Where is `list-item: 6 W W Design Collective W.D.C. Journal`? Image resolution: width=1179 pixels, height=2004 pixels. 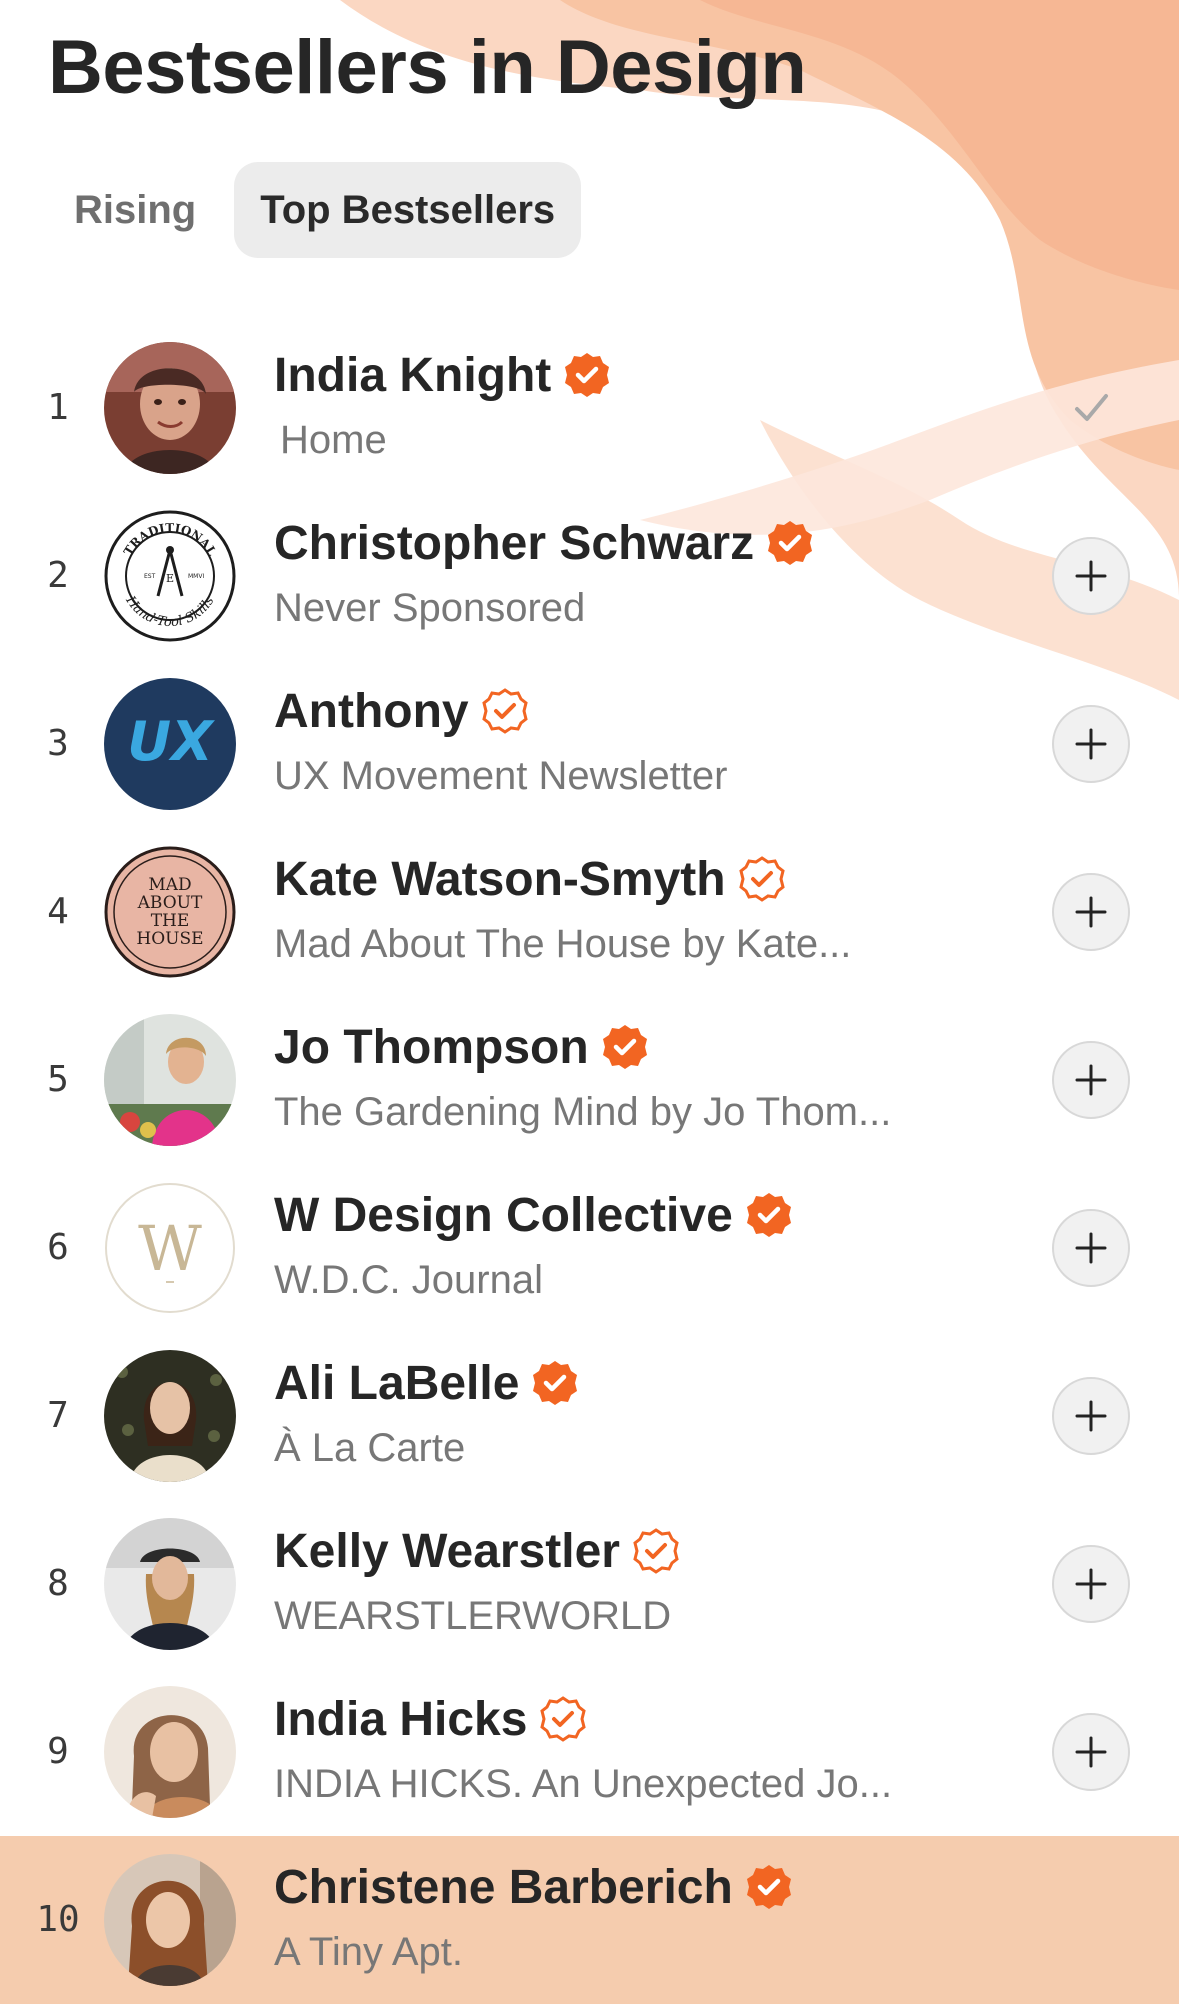
list-item: 6 W W Design Collective W.D.C. Journal is located at coordinates (589, 1248).